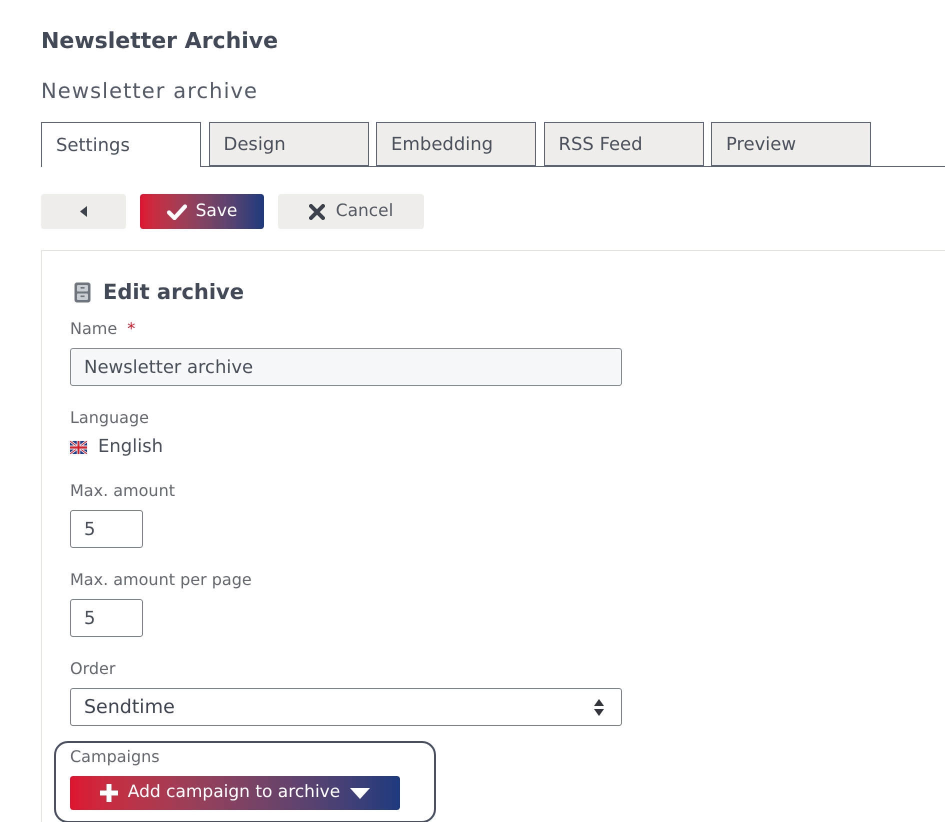  Describe the element at coordinates (159, 42) in the screenshot. I see `page-title: Newsletter Archive` at that location.